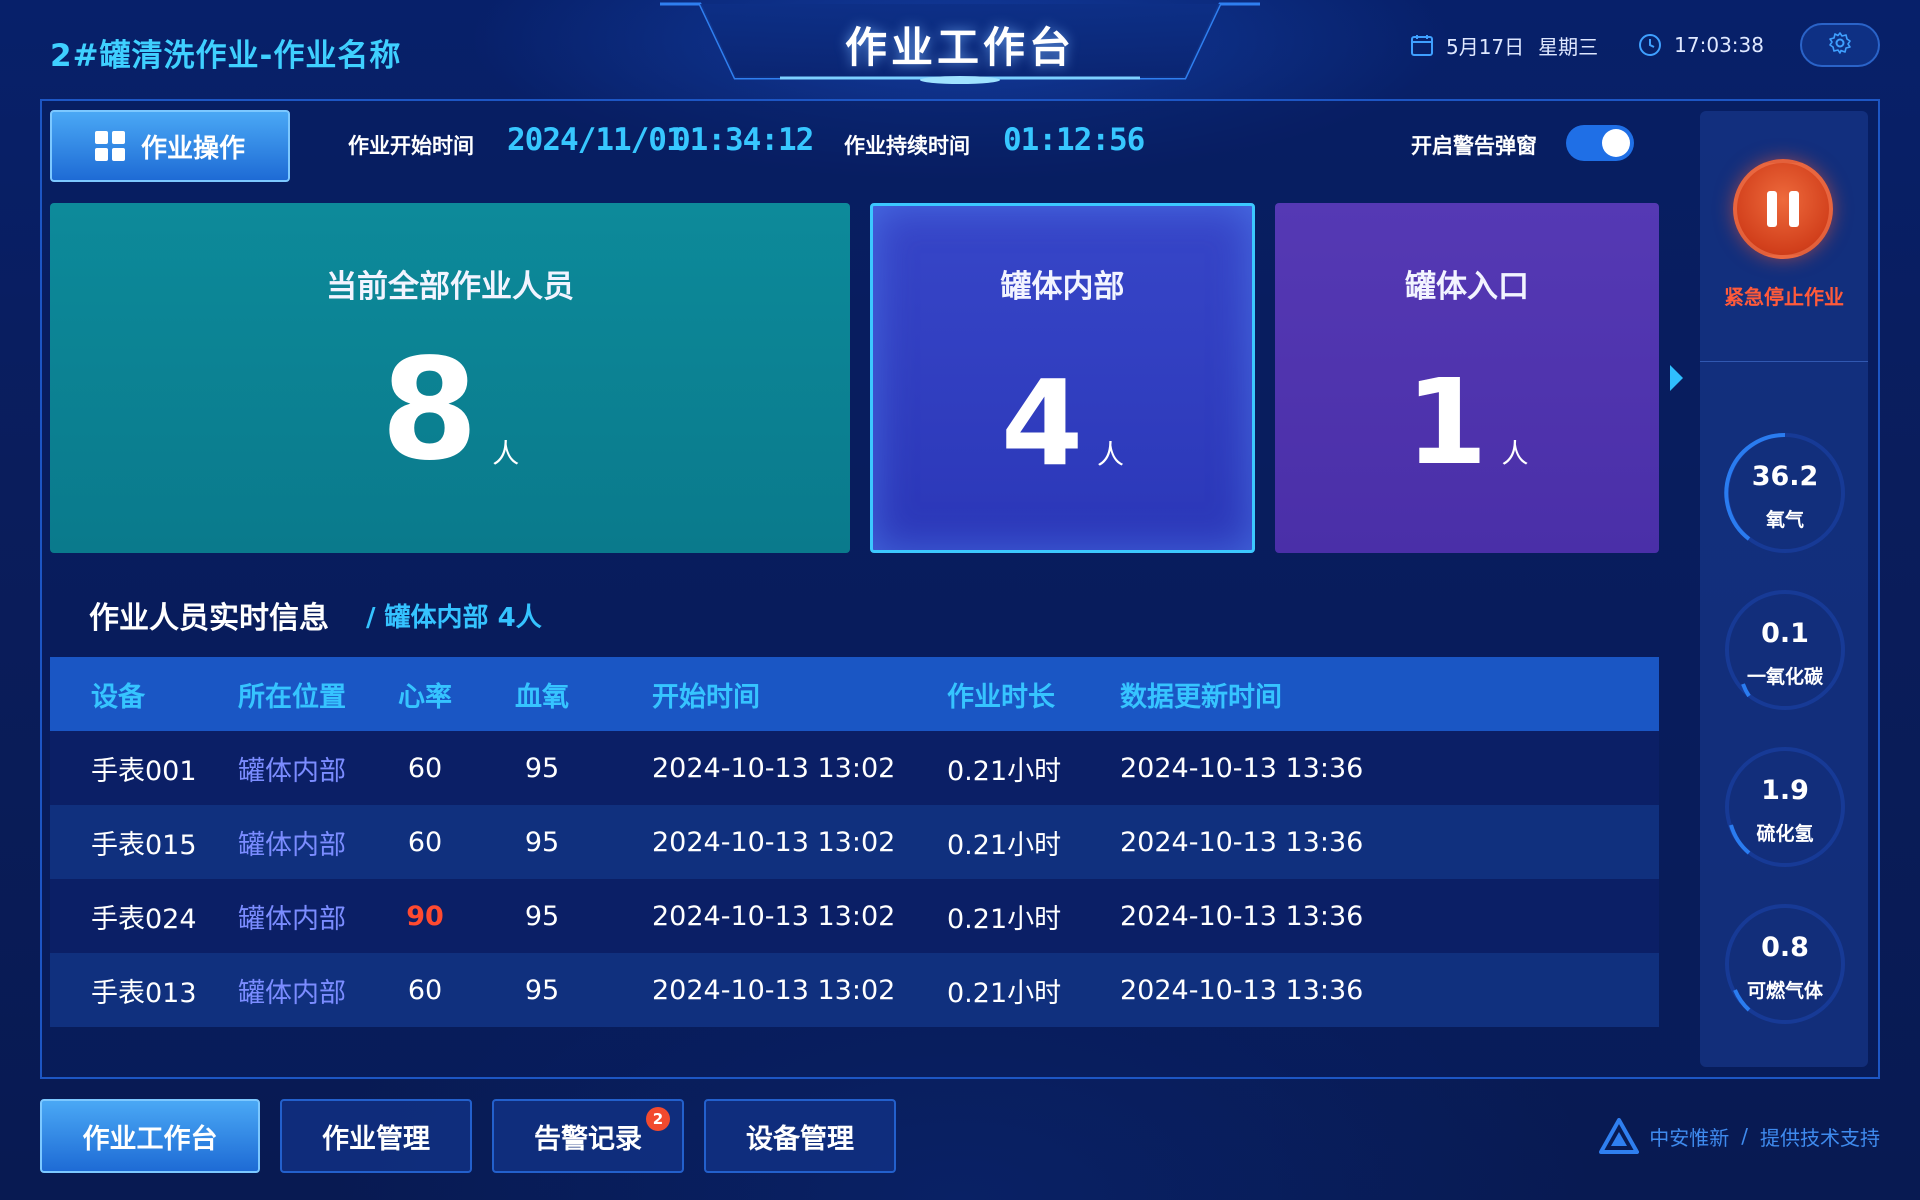 The image size is (1920, 1200). I want to click on center-title-frame: 作业工作台, so click(960, 42).